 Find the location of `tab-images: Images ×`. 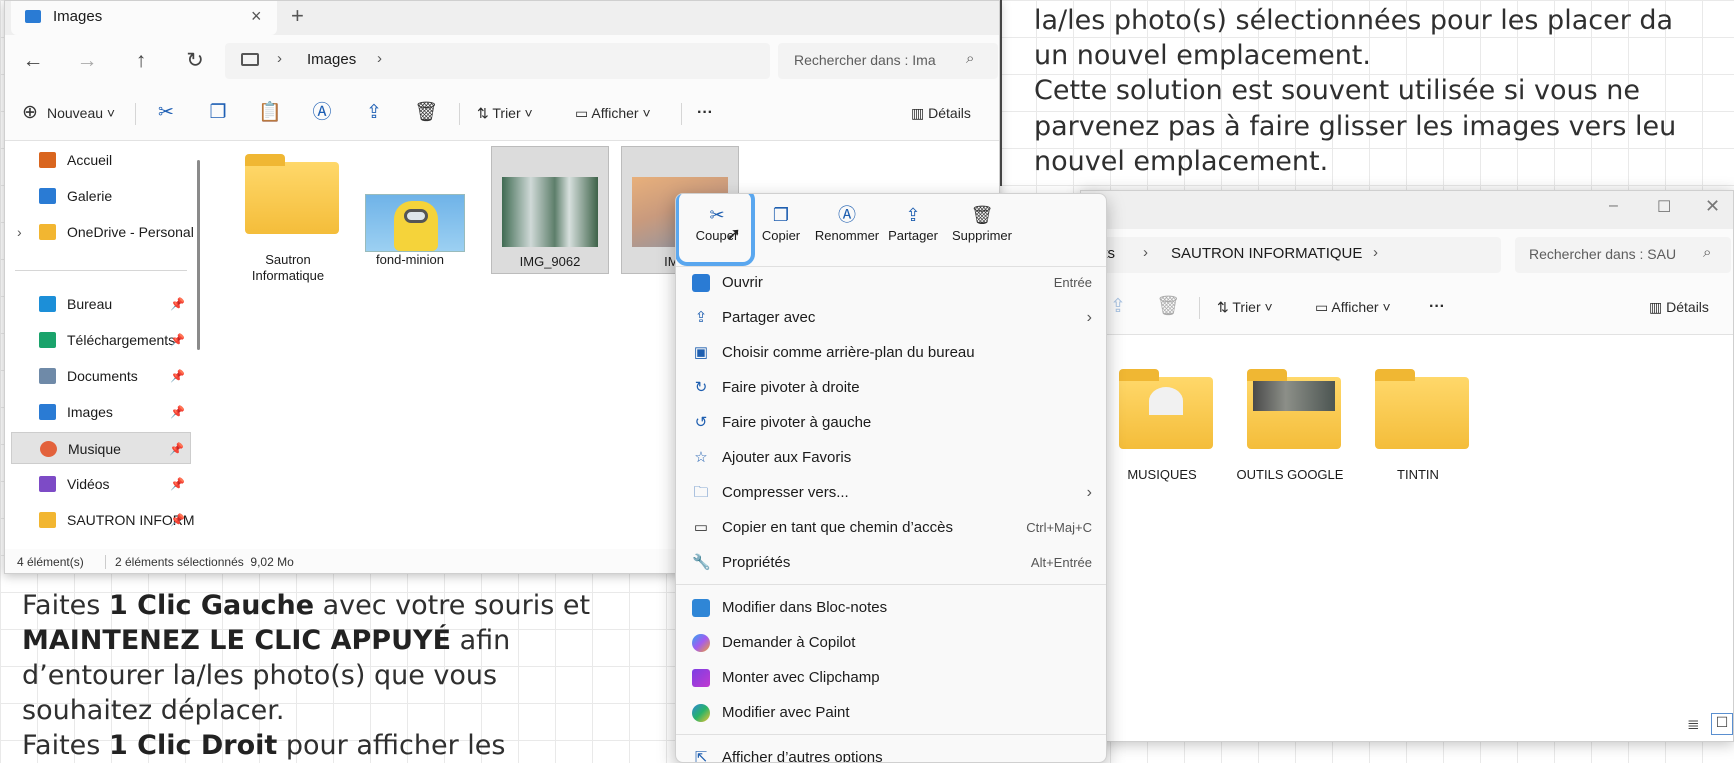

tab-images: Images × is located at coordinates (144, 18).